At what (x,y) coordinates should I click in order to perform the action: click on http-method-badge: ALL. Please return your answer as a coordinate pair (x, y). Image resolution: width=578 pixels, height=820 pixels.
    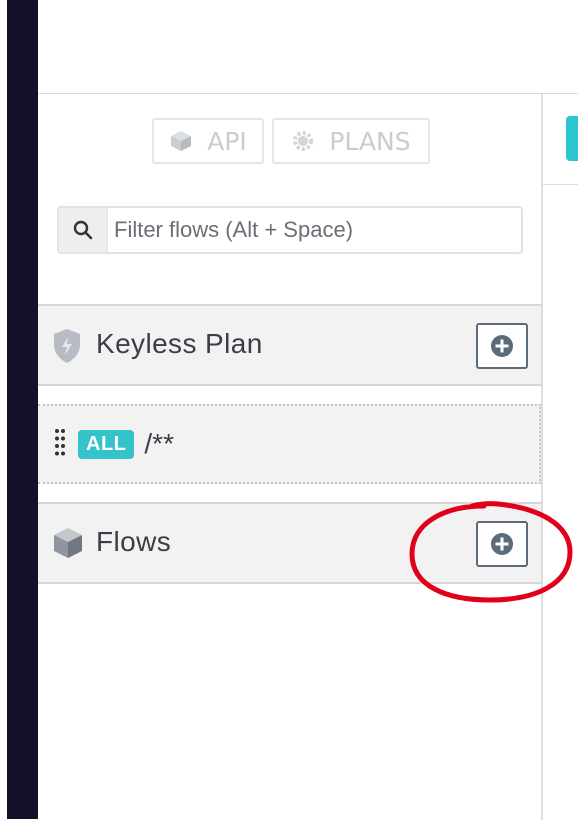
    Looking at the image, I should click on (106, 444).